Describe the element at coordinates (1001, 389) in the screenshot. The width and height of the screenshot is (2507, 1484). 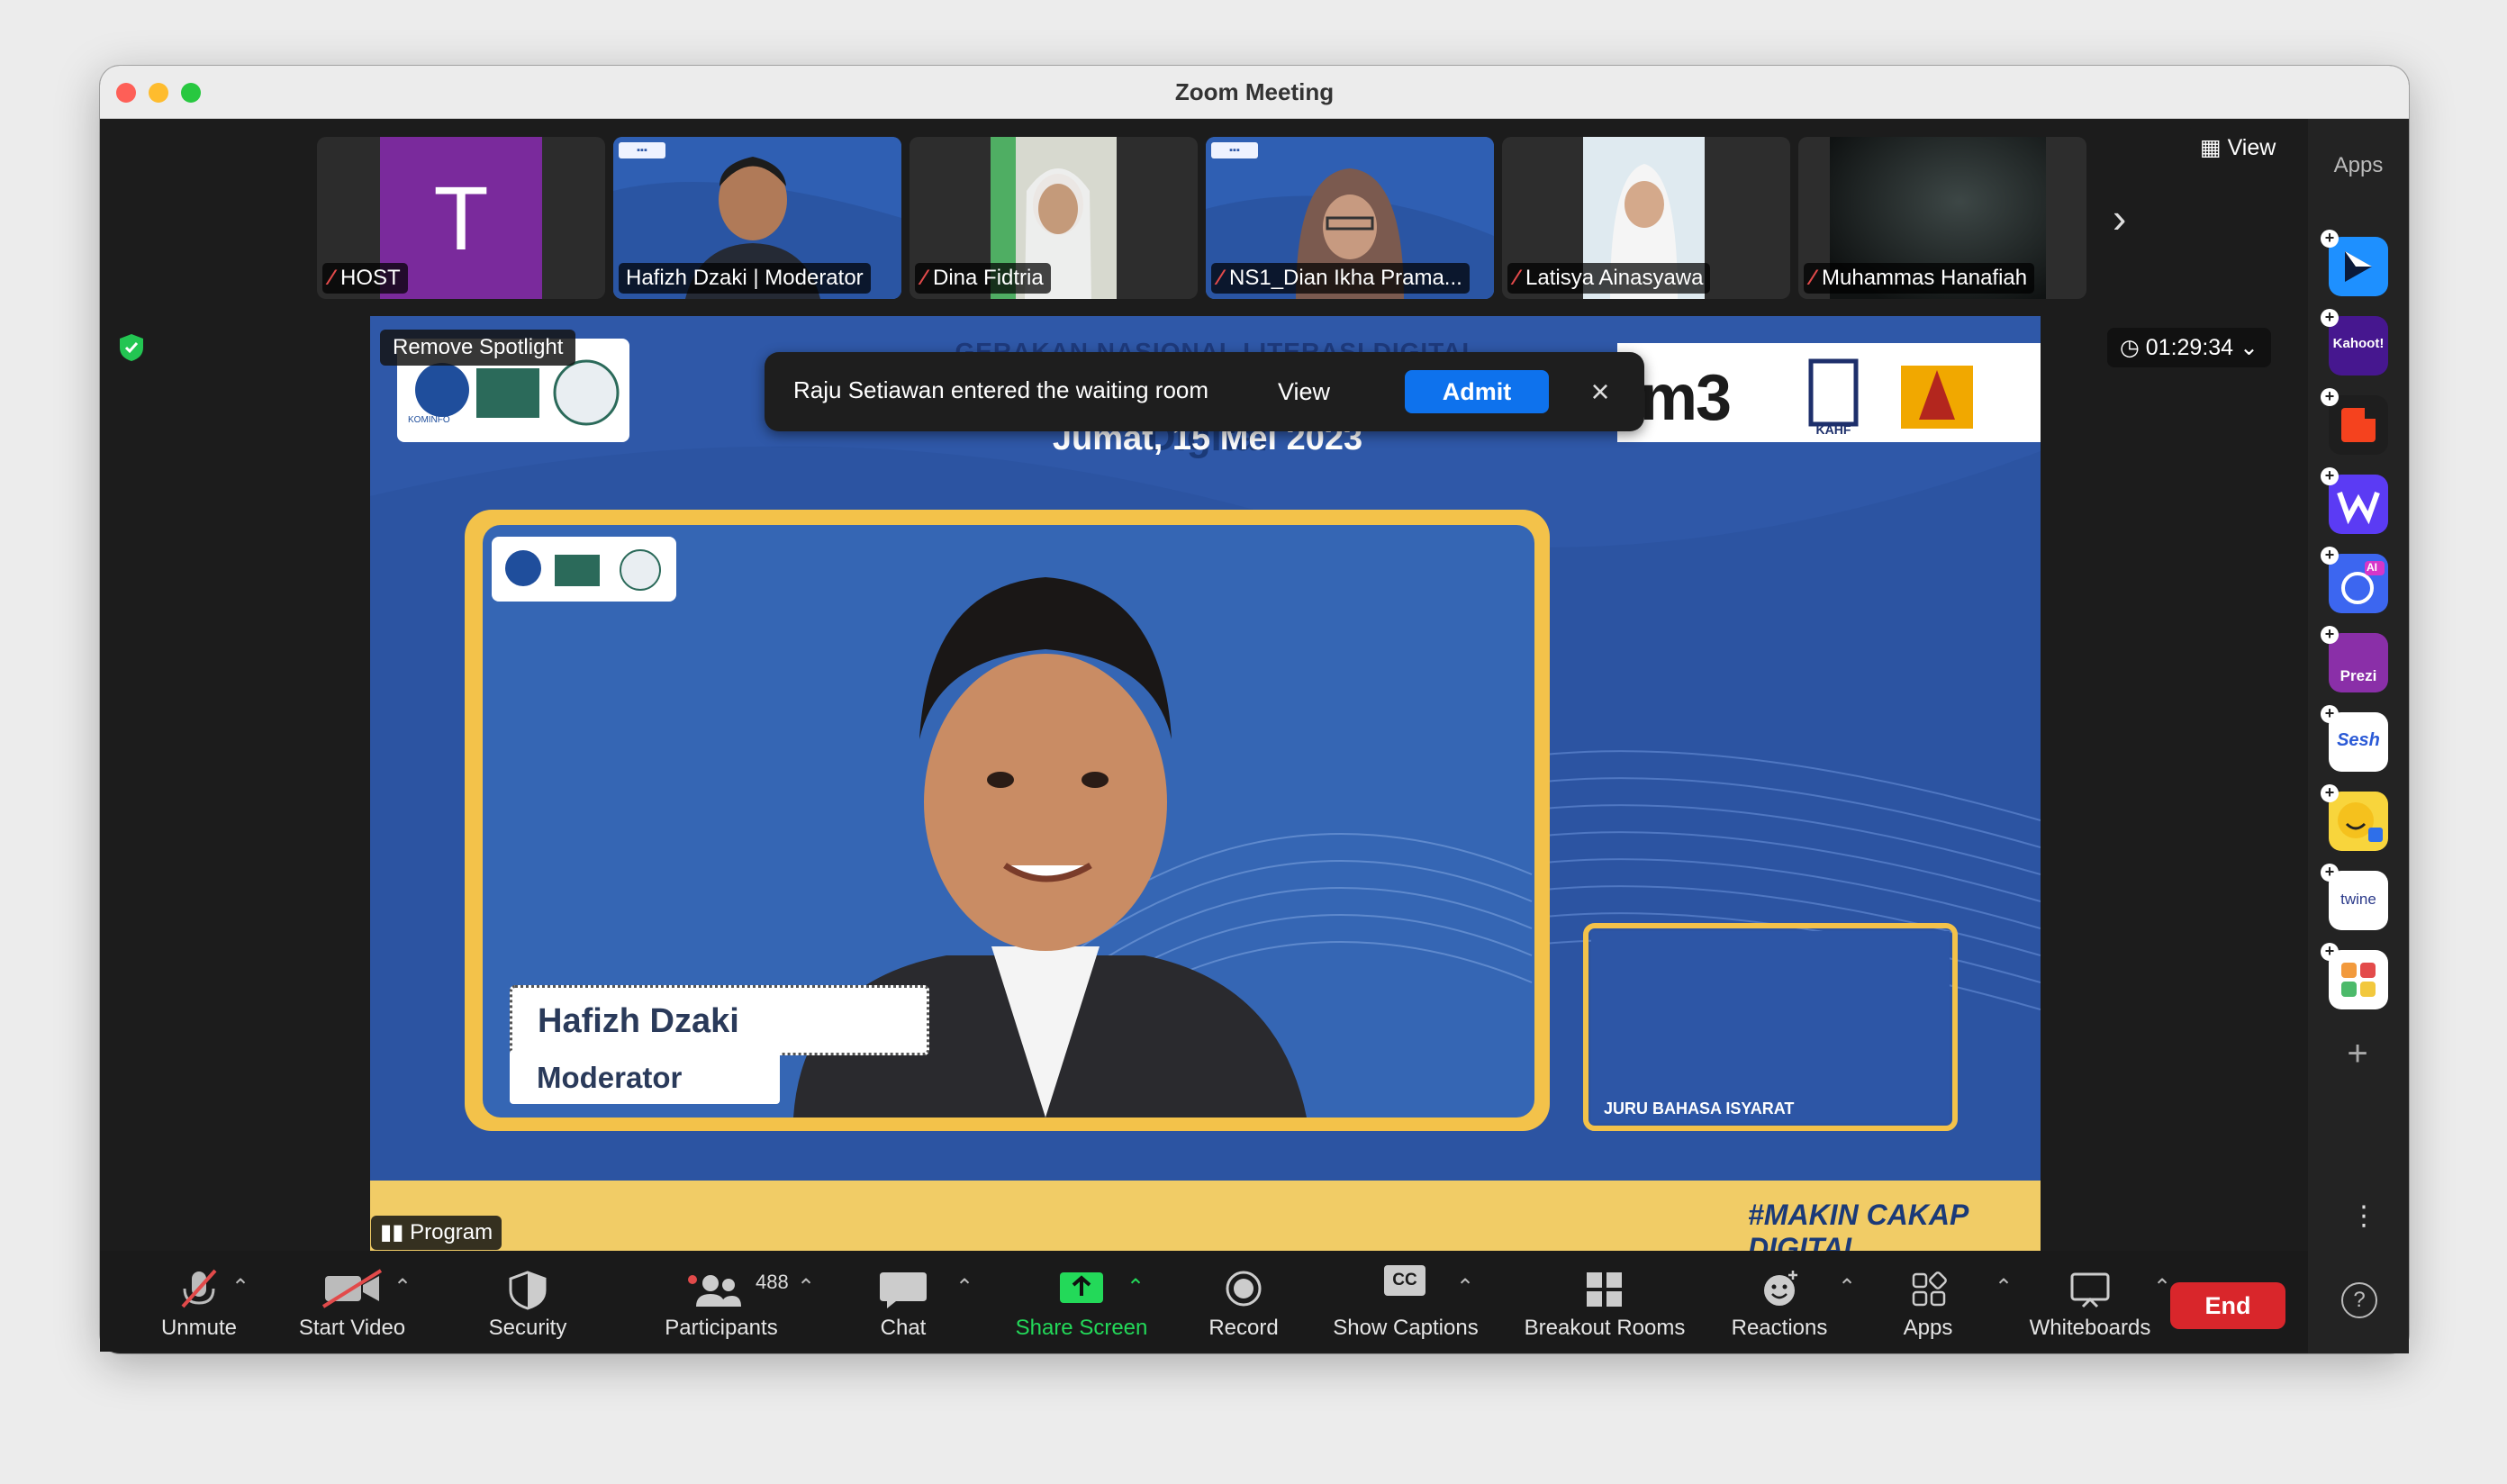
I see `waiting-room-message: Raju Setiawan entered the waiting room` at that location.